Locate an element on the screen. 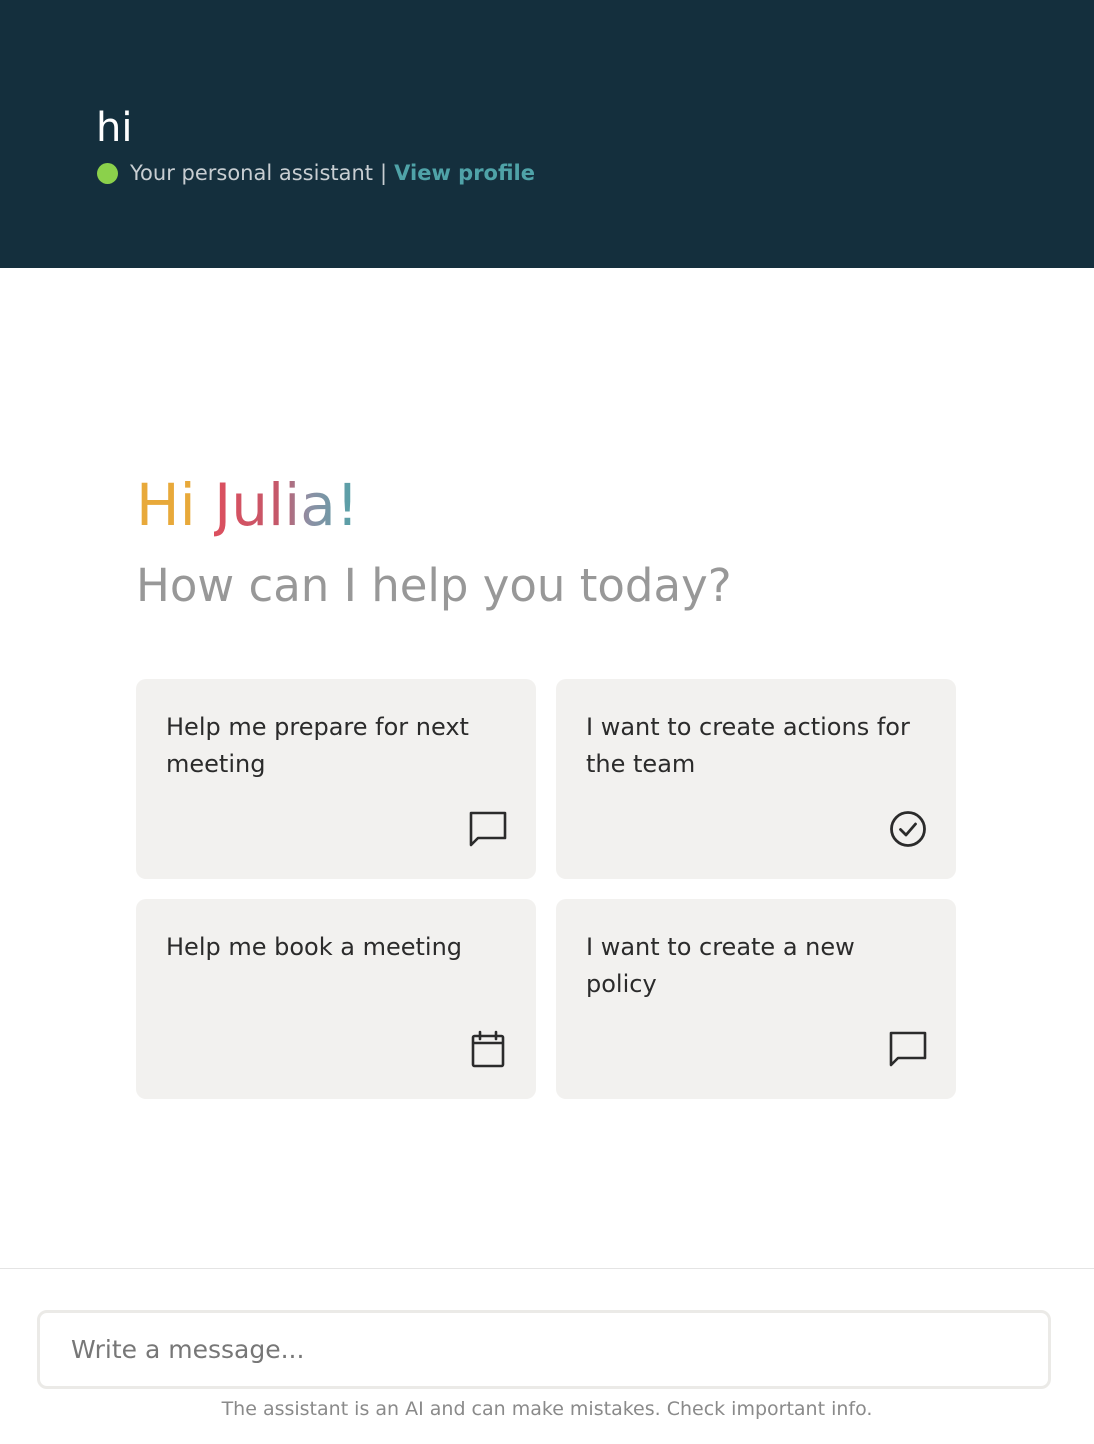  suggestion-text: I want to create a new policy is located at coordinates (720, 965).